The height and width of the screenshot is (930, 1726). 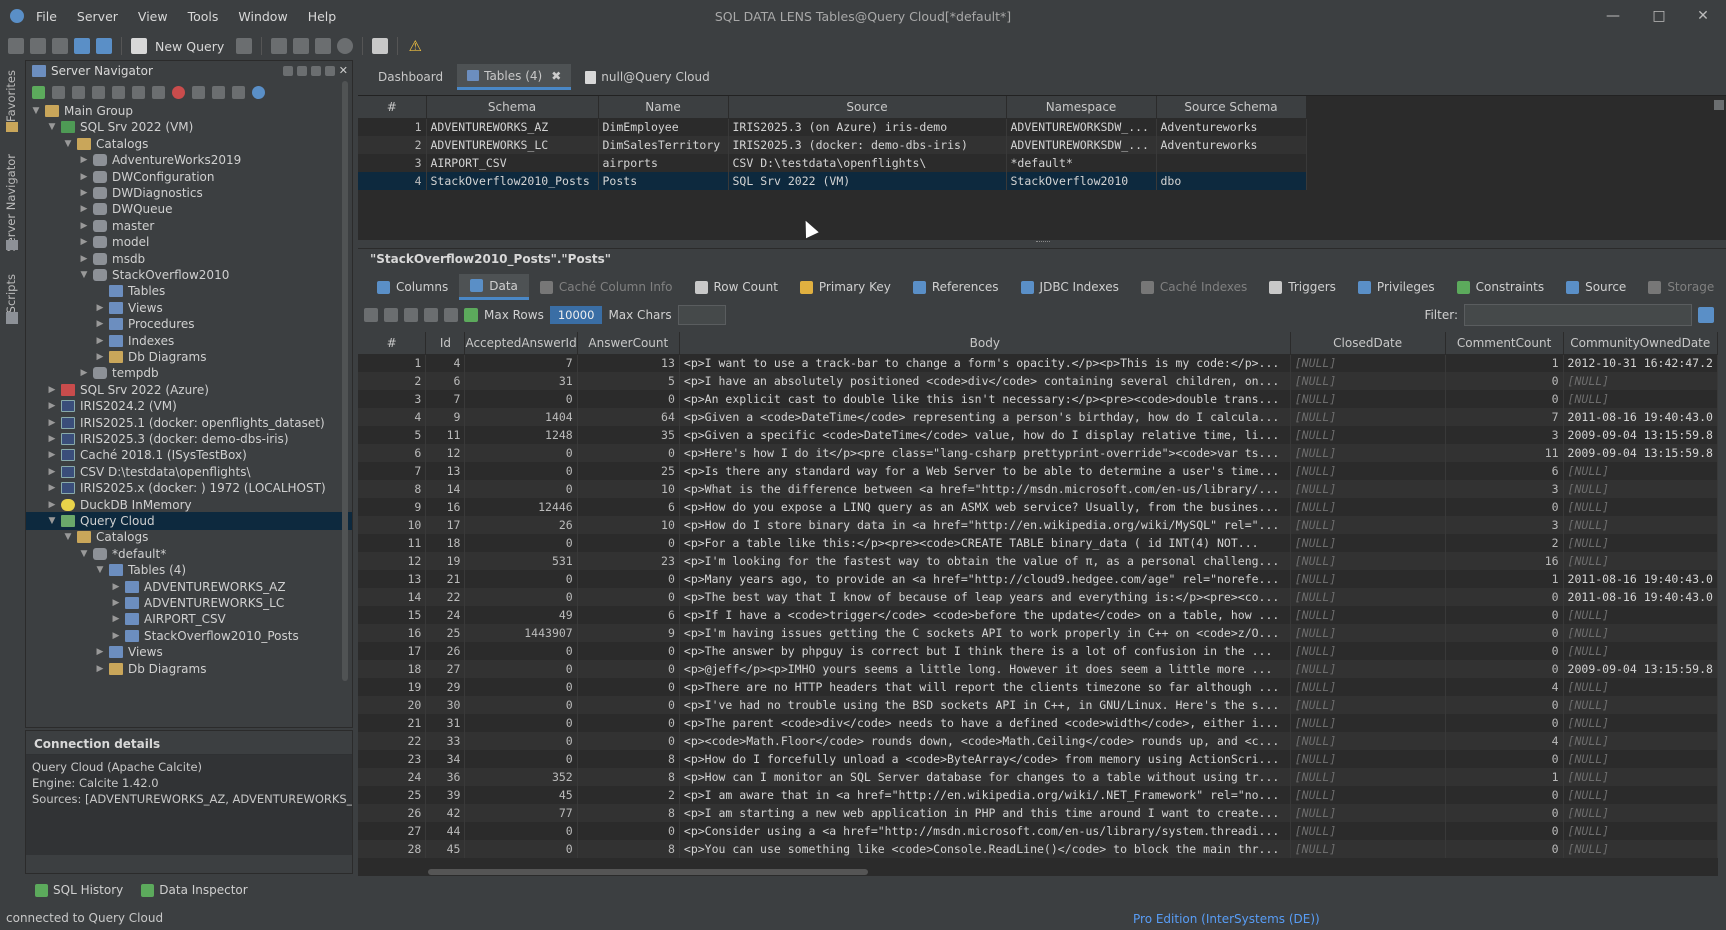 What do you see at coordinates (392, 181) in the screenshot?
I see `row-number-cell: 4` at bounding box center [392, 181].